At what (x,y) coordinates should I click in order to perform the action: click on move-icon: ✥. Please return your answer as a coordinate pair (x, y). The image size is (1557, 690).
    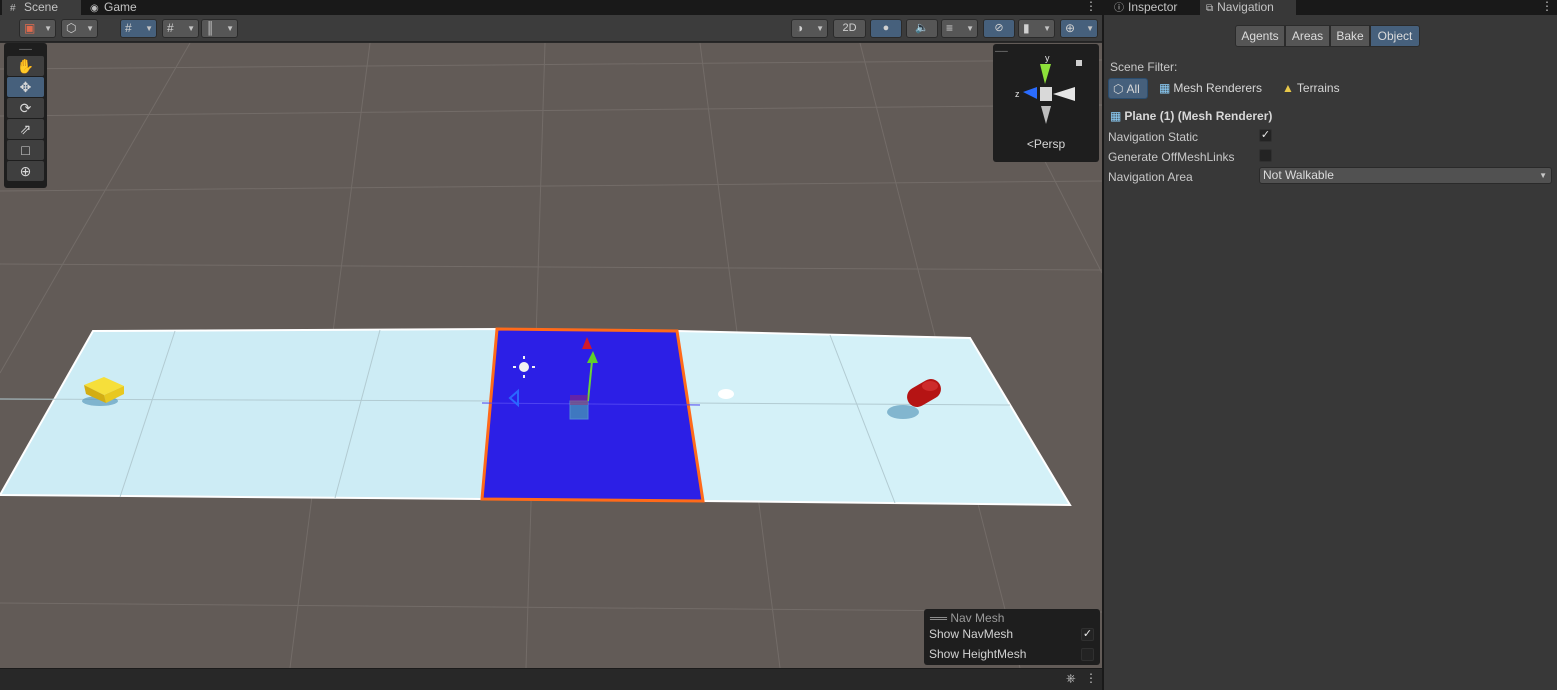
    Looking at the image, I should click on (25, 87).